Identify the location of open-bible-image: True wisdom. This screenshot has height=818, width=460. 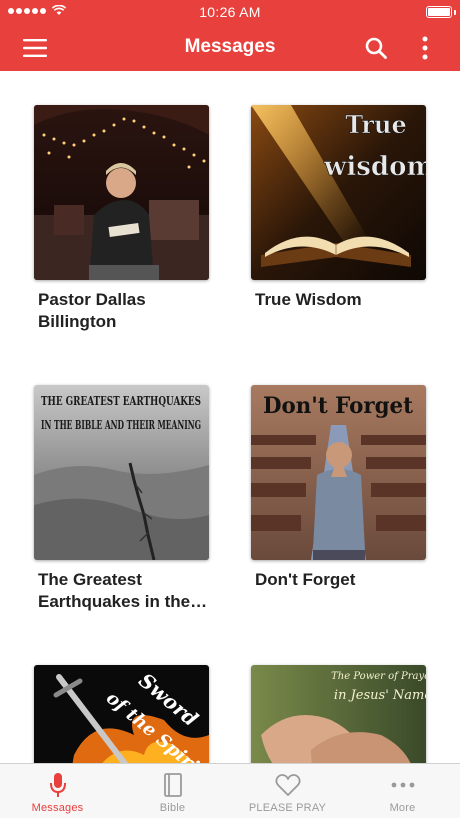
(338, 192).